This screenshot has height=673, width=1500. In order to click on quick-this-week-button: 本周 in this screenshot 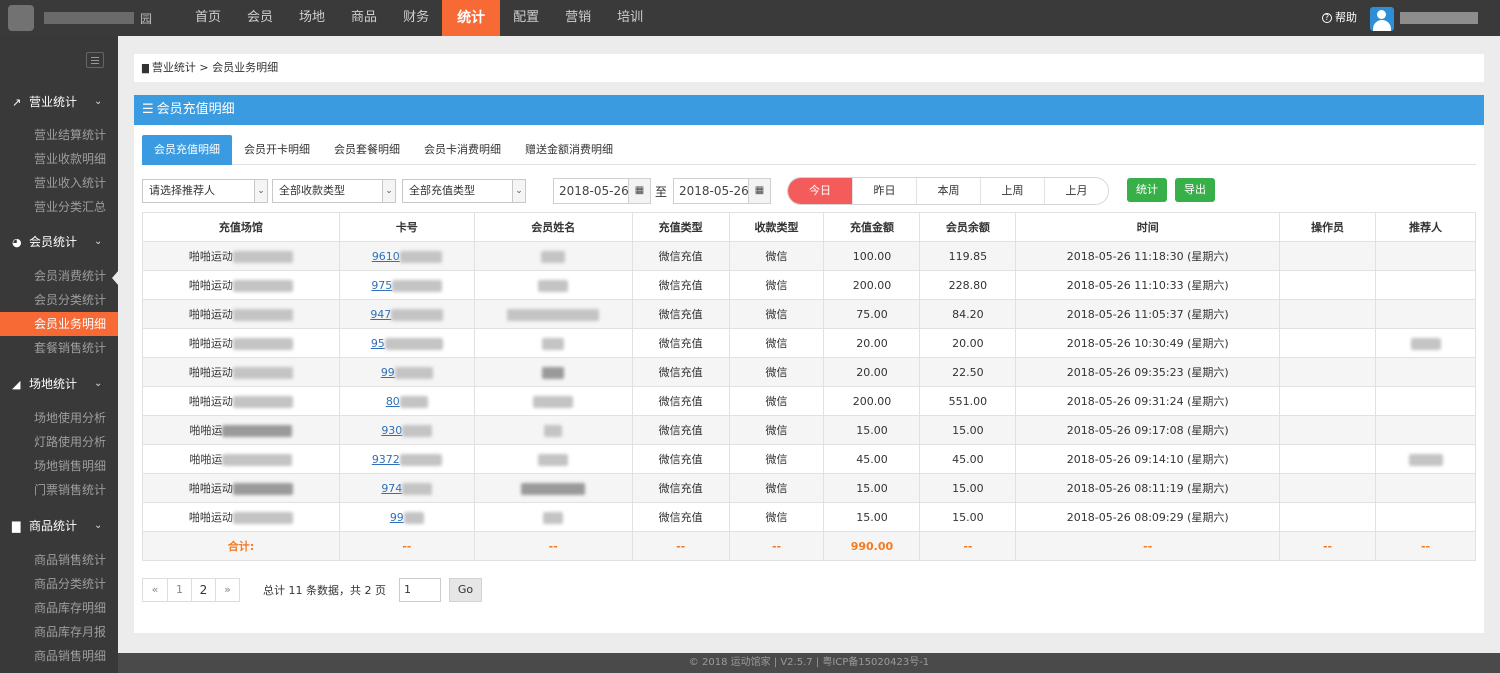, I will do `click(948, 191)`.